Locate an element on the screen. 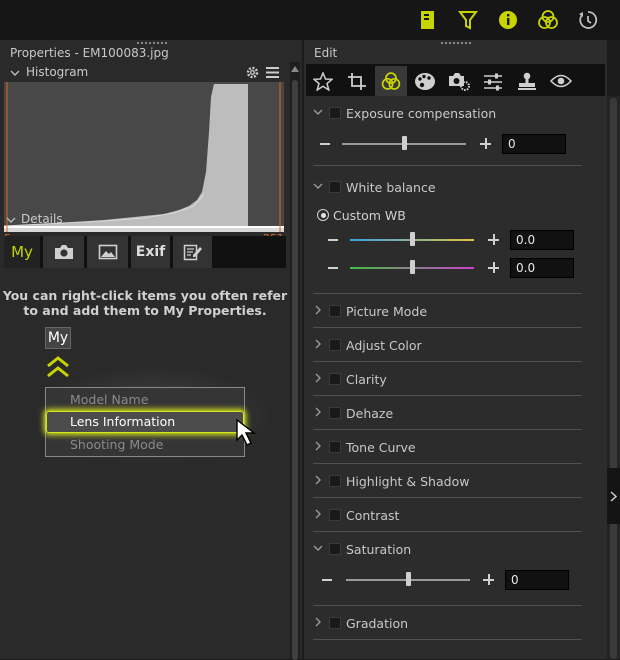 The height and width of the screenshot is (660, 620). exposure-increase-button is located at coordinates (485, 143).